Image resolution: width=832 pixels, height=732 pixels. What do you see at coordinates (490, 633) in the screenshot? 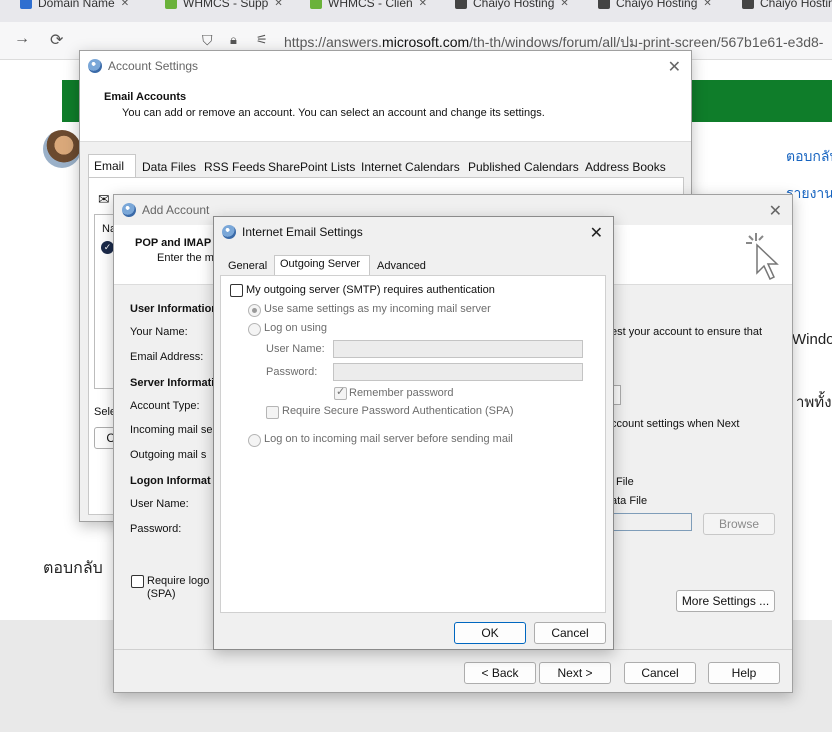
I see `ok-button: OK` at bounding box center [490, 633].